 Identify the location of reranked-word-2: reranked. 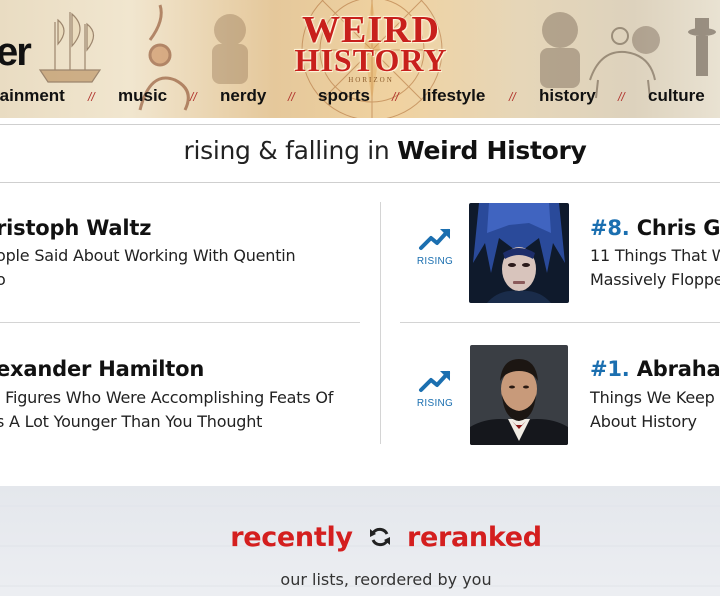
(474, 537).